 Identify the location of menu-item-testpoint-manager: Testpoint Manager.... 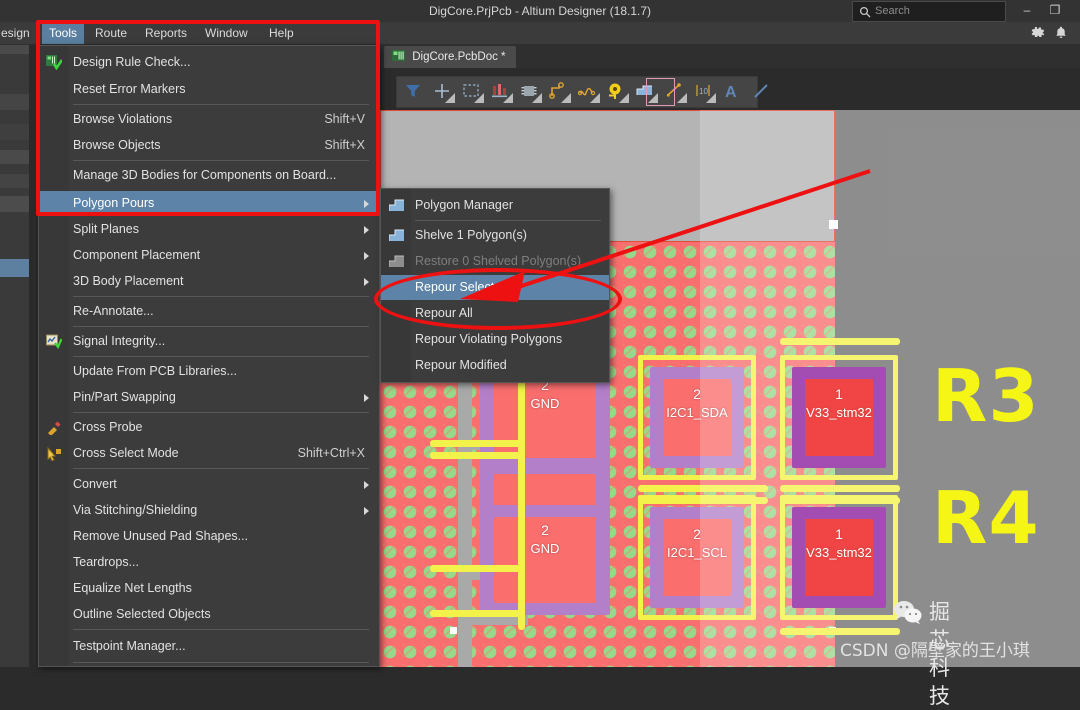
(209, 646).